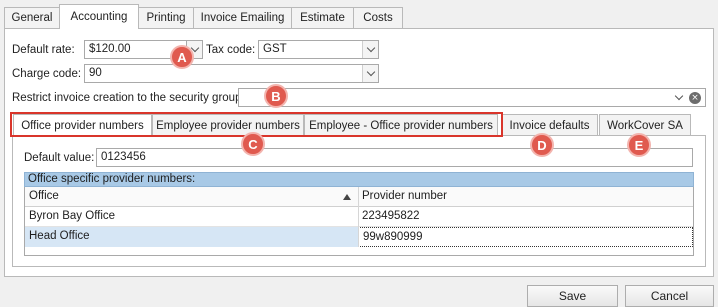 This screenshot has width=718, height=307. What do you see at coordinates (401, 125) in the screenshot?
I see `tab-employee-office-provider-numbers: Employee - Office provider numbers` at bounding box center [401, 125].